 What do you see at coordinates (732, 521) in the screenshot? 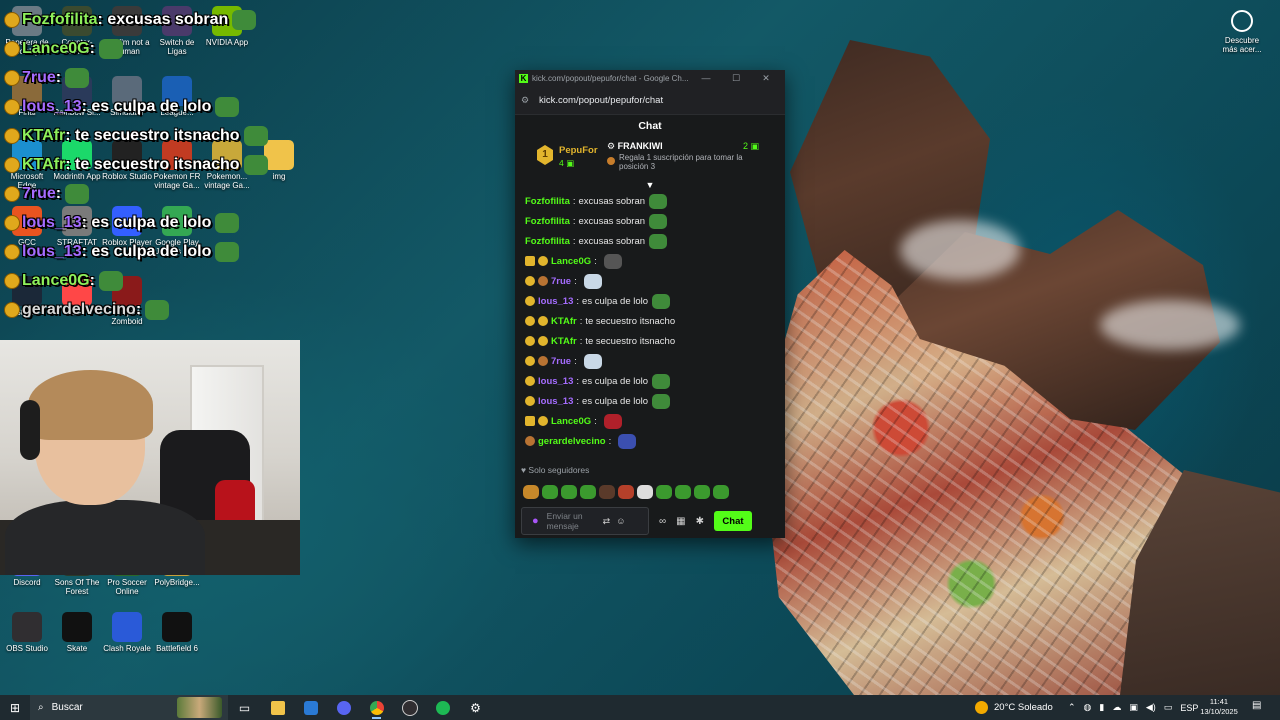
I see `send-chat-button: Chat` at bounding box center [732, 521].